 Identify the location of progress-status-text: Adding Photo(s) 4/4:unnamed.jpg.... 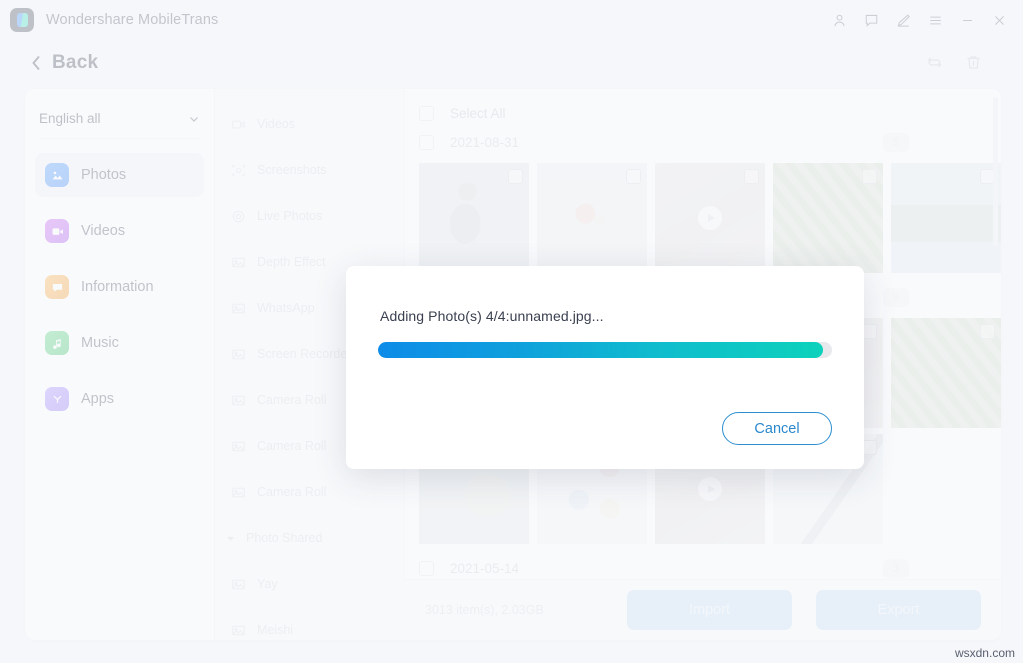
(492, 316).